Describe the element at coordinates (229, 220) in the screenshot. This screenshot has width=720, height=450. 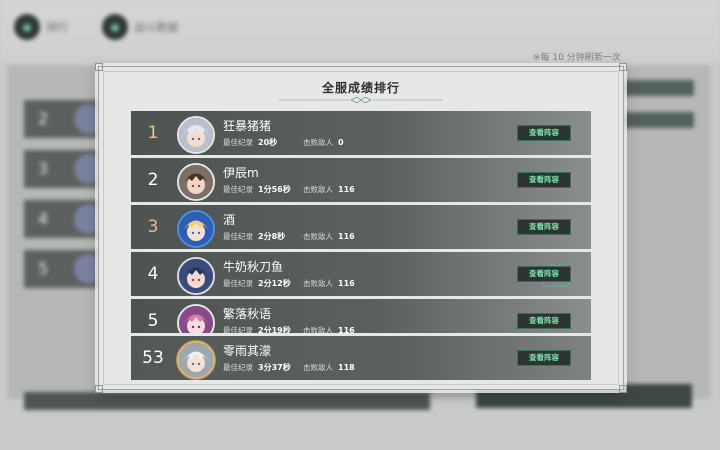
I see `player-name: 酒` at that location.